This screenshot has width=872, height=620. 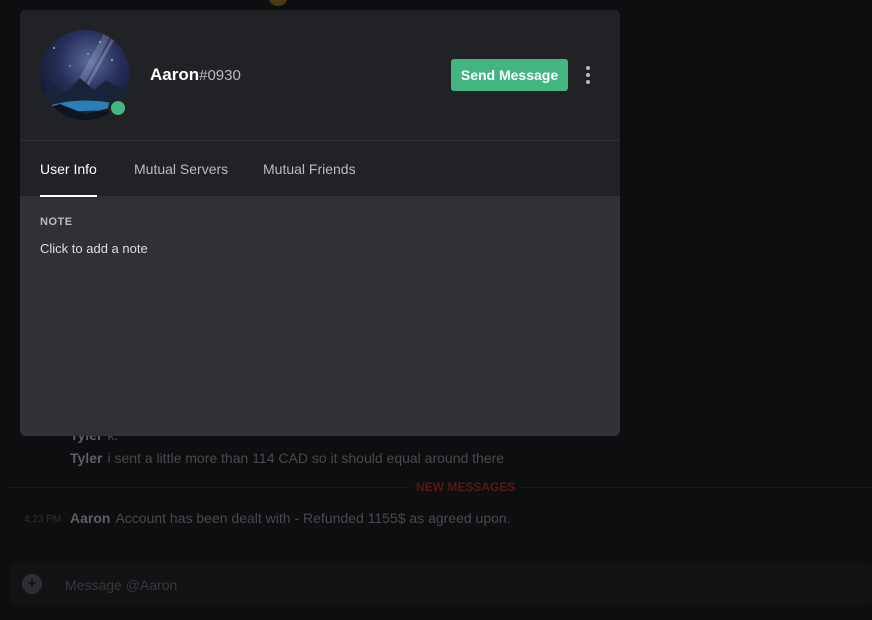 I want to click on send-message-button: Send Message, so click(x=509, y=75).